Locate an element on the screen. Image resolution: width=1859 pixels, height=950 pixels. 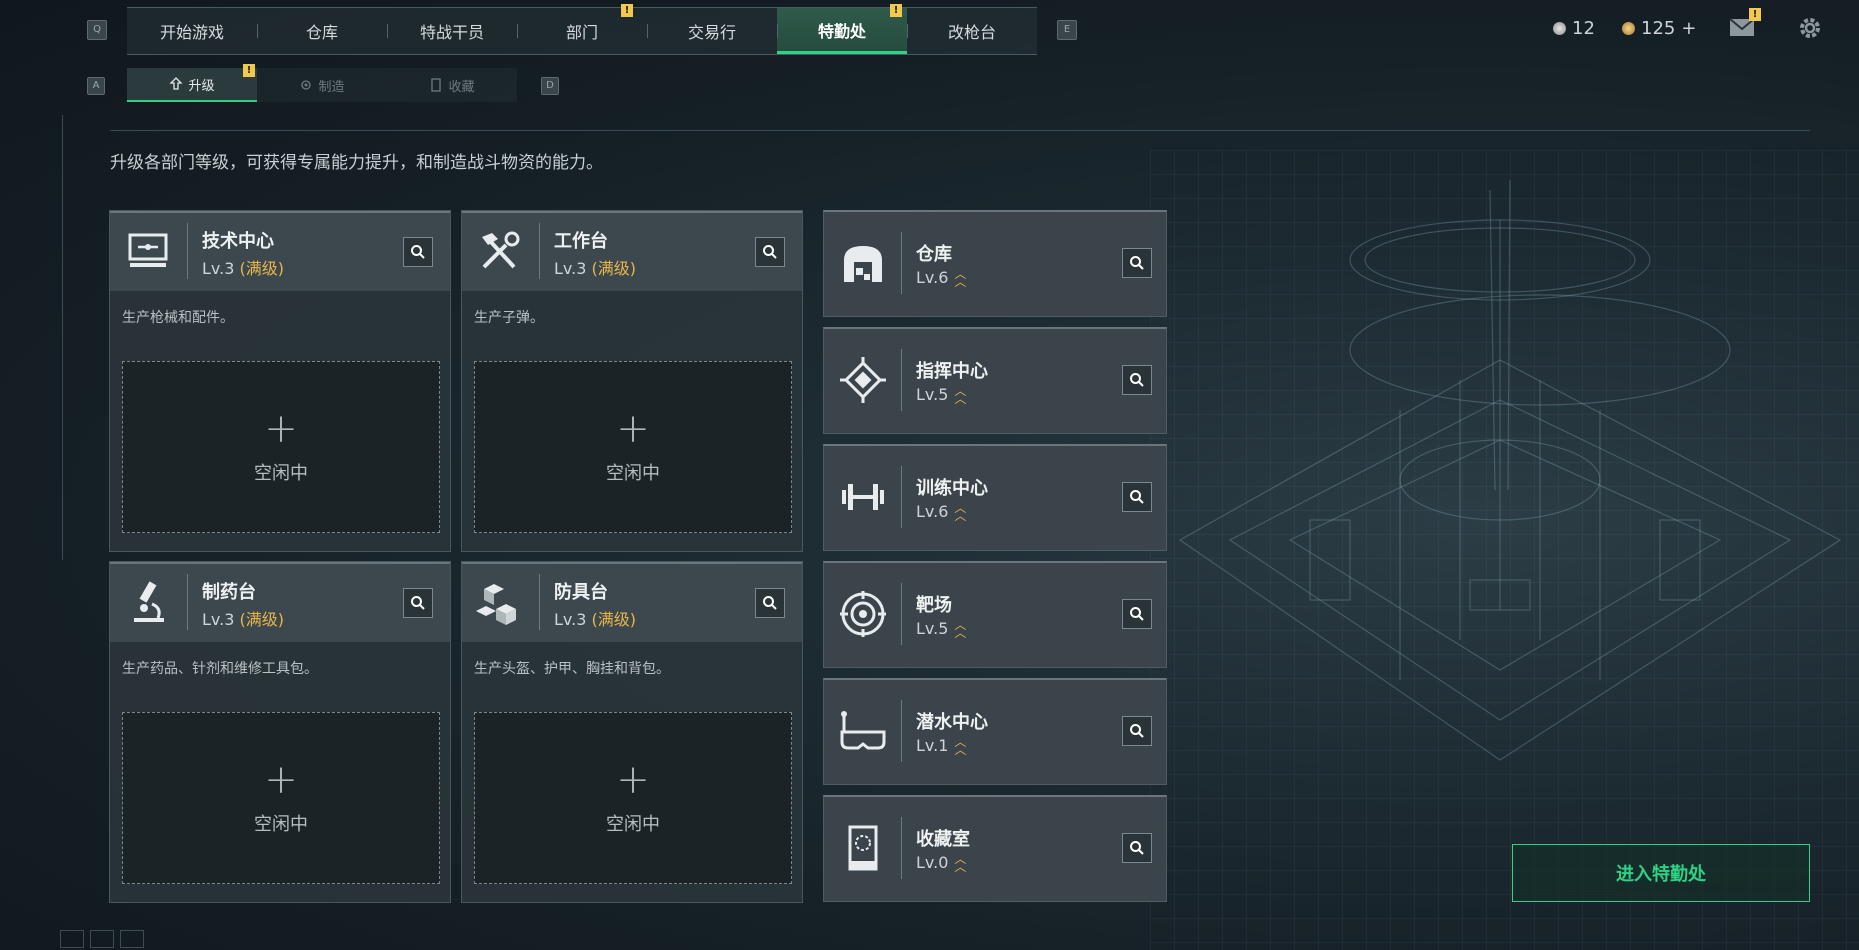
target-icon is located at coordinates (863, 614).